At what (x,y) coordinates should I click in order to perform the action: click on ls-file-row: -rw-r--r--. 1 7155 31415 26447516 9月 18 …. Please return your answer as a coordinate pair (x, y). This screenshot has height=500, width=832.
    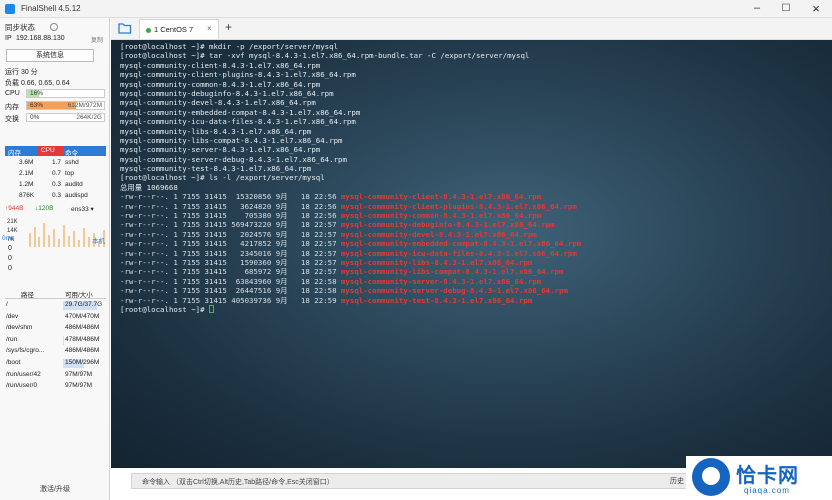
    Looking at the image, I should click on (350, 290).